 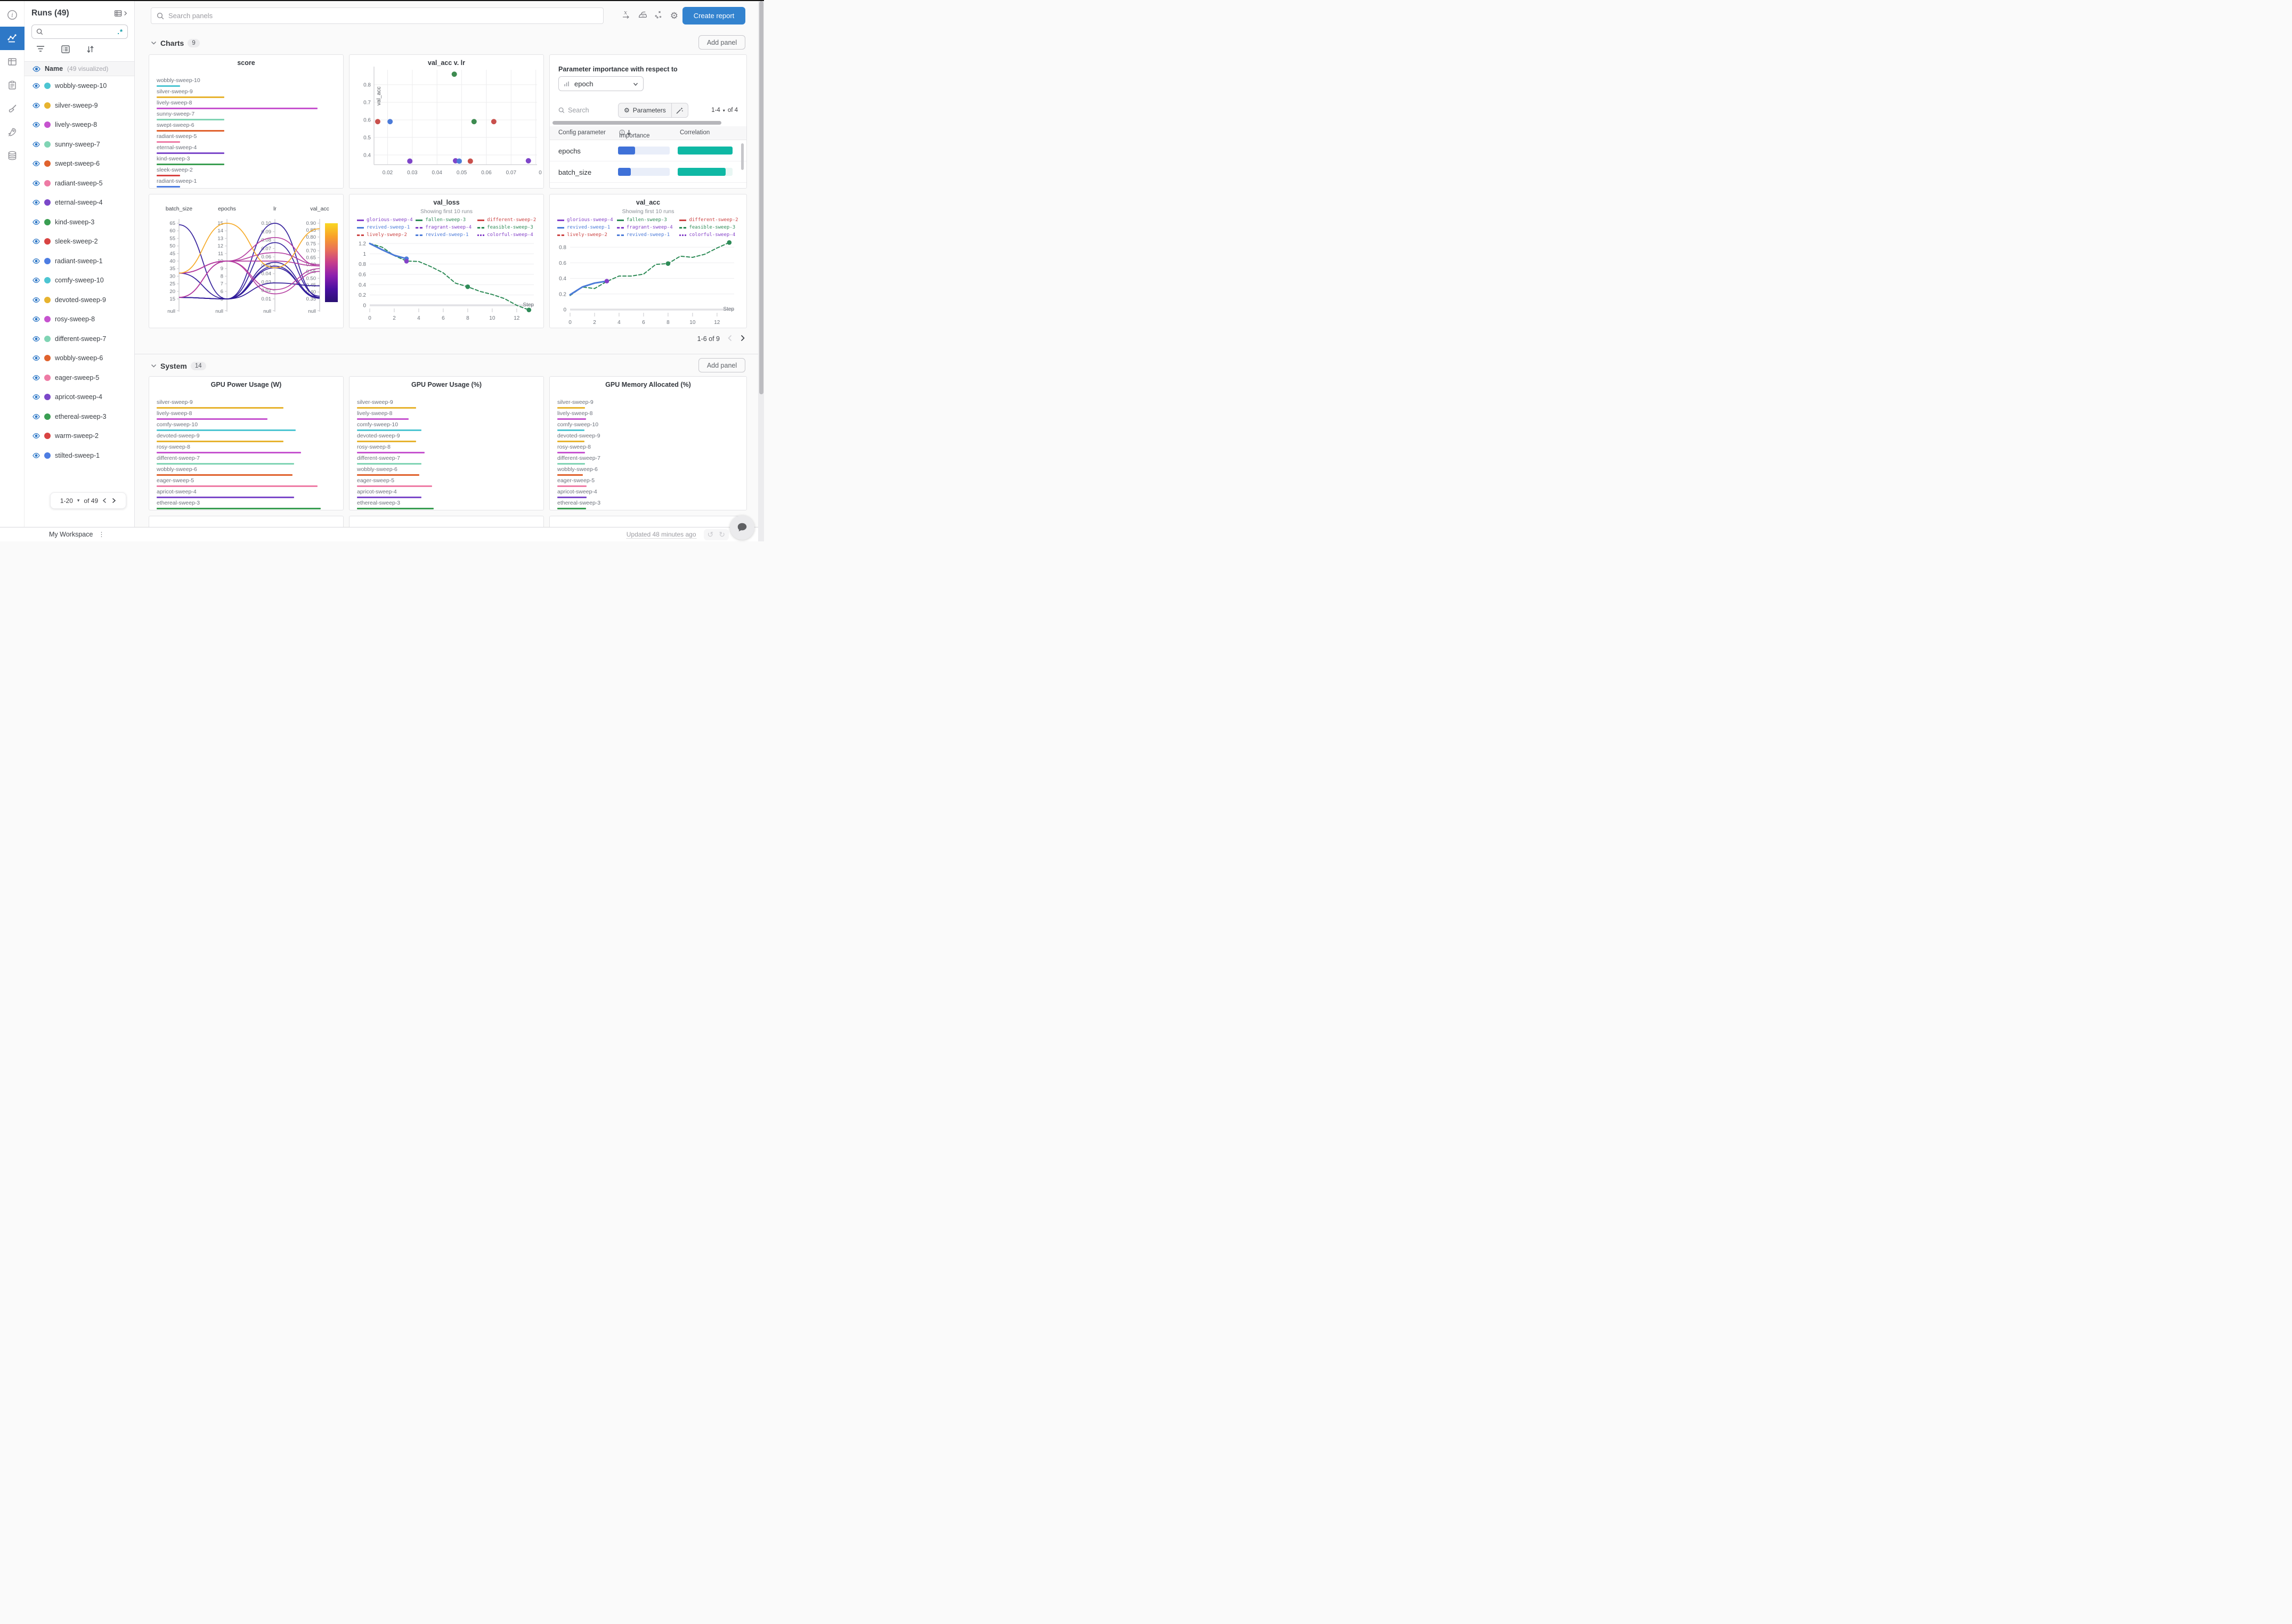 What do you see at coordinates (601, 83) in the screenshot?
I see `metric-select: epoch` at bounding box center [601, 83].